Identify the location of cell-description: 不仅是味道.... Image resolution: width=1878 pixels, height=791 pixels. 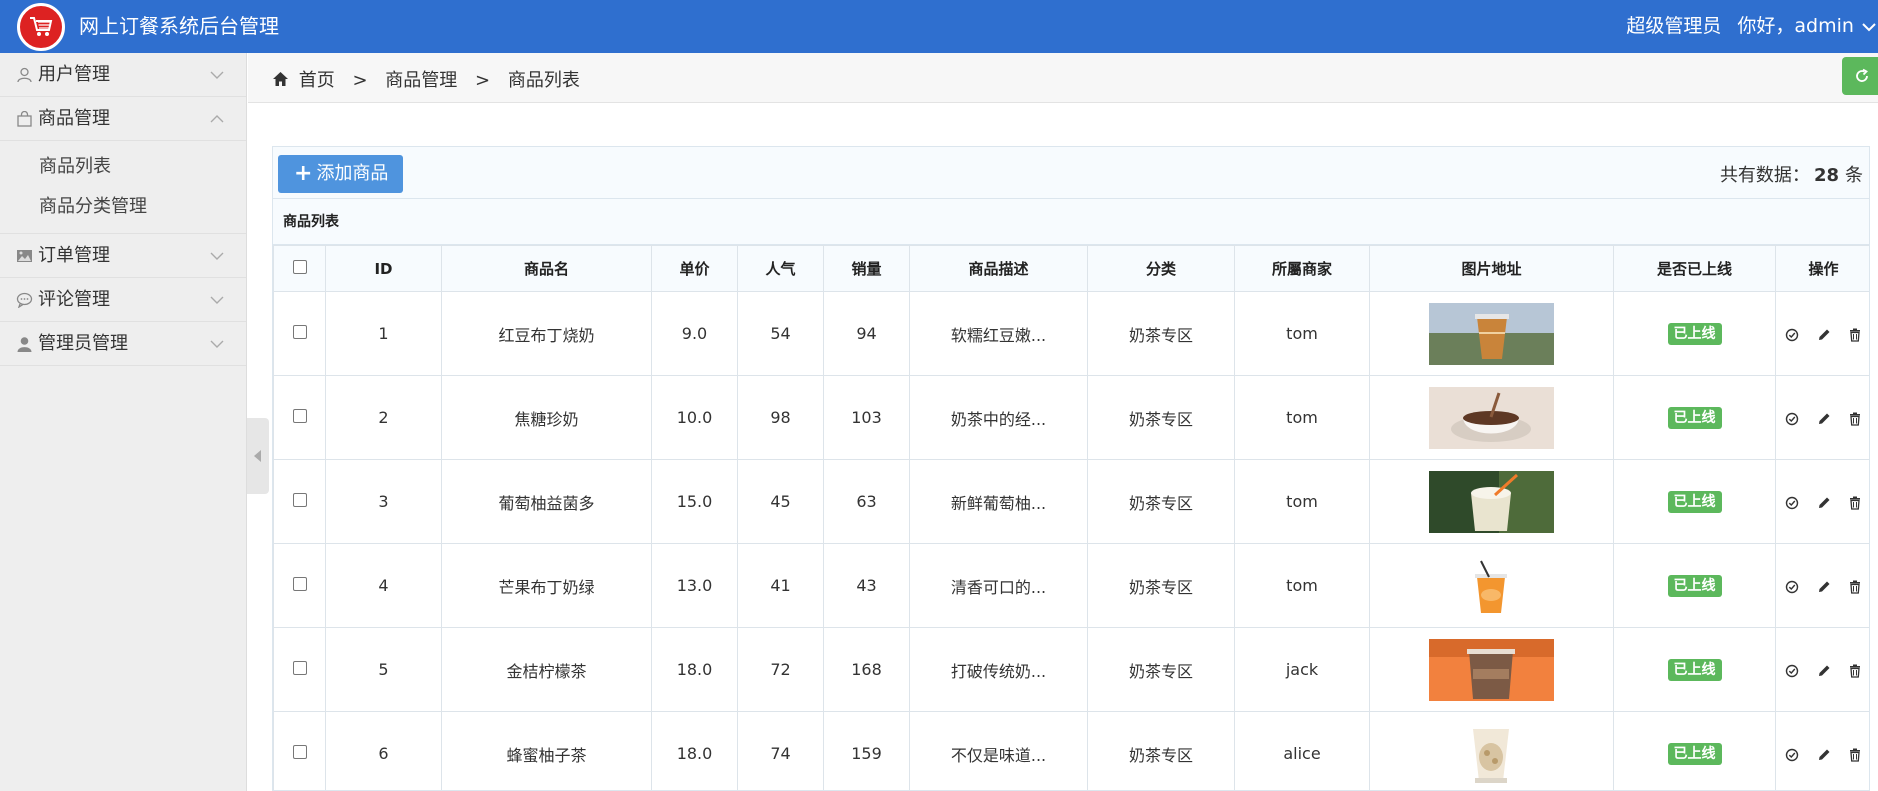
(998, 750).